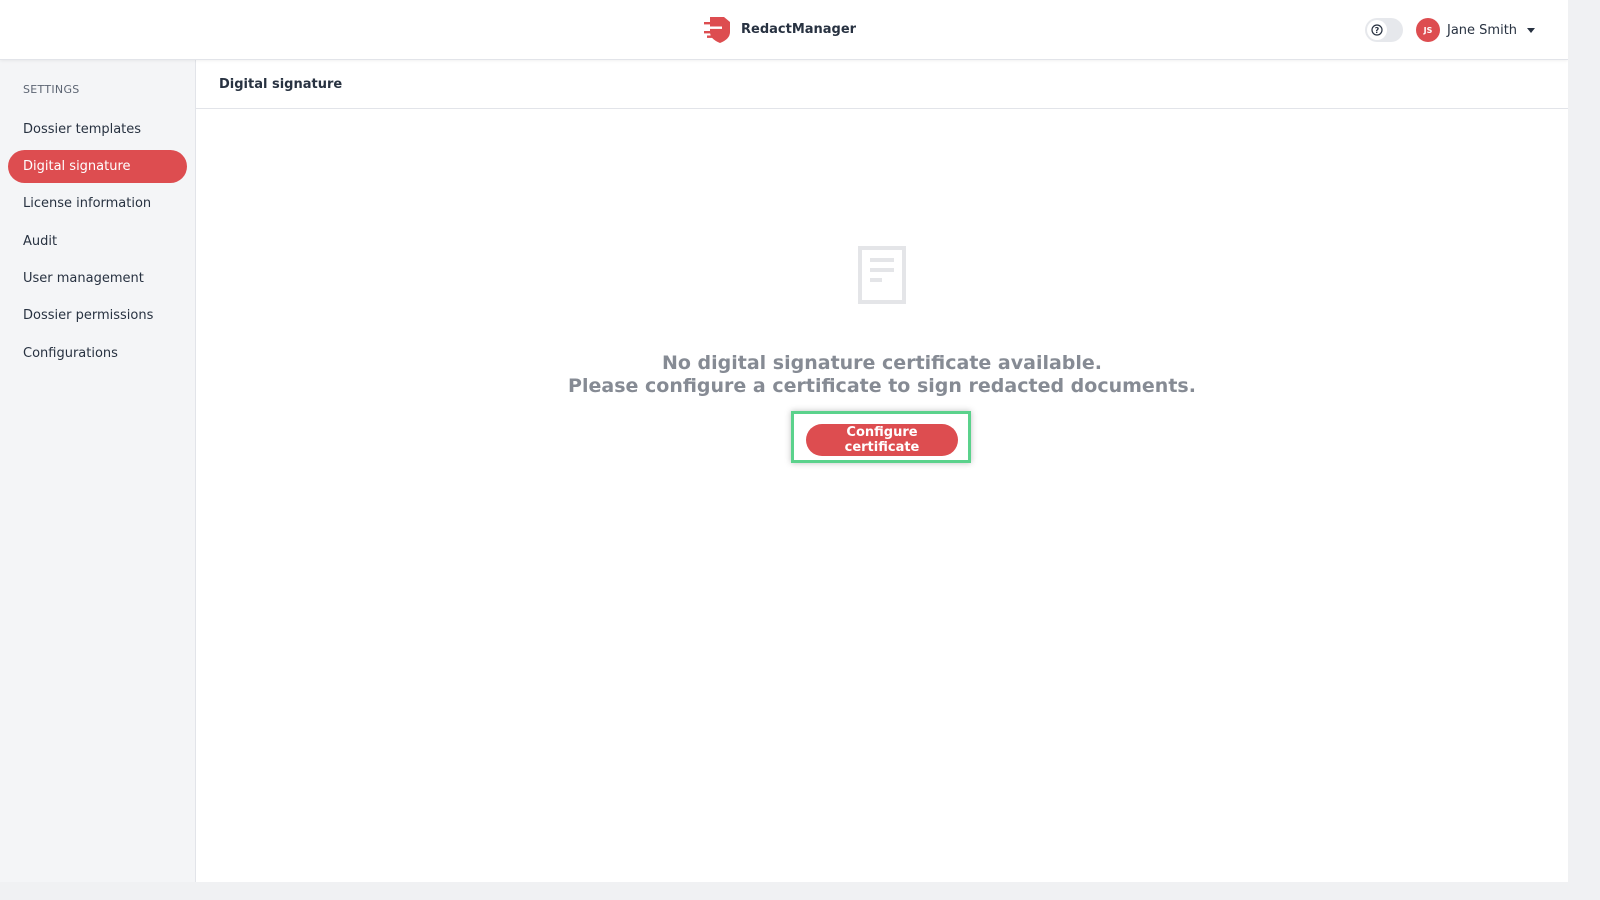  I want to click on help-mode-toggle: ?, so click(1384, 30).